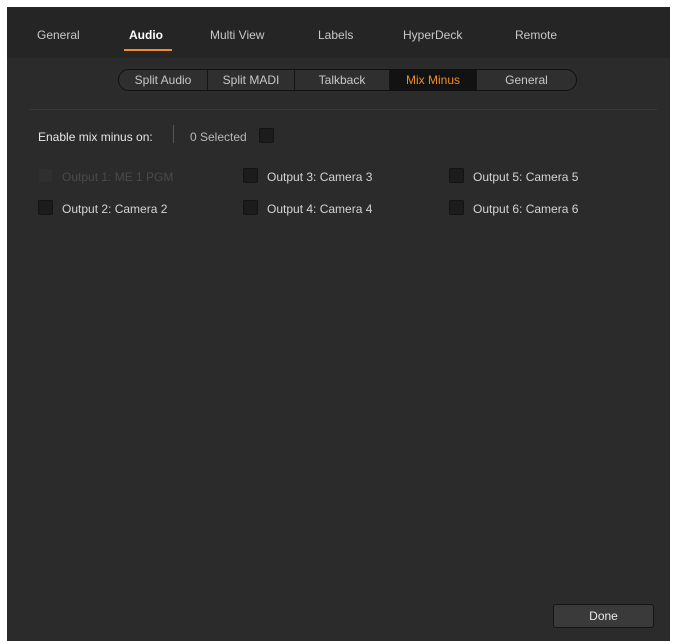 The width and height of the screenshot is (677, 641). I want to click on output-6-checkbox, so click(456, 207).